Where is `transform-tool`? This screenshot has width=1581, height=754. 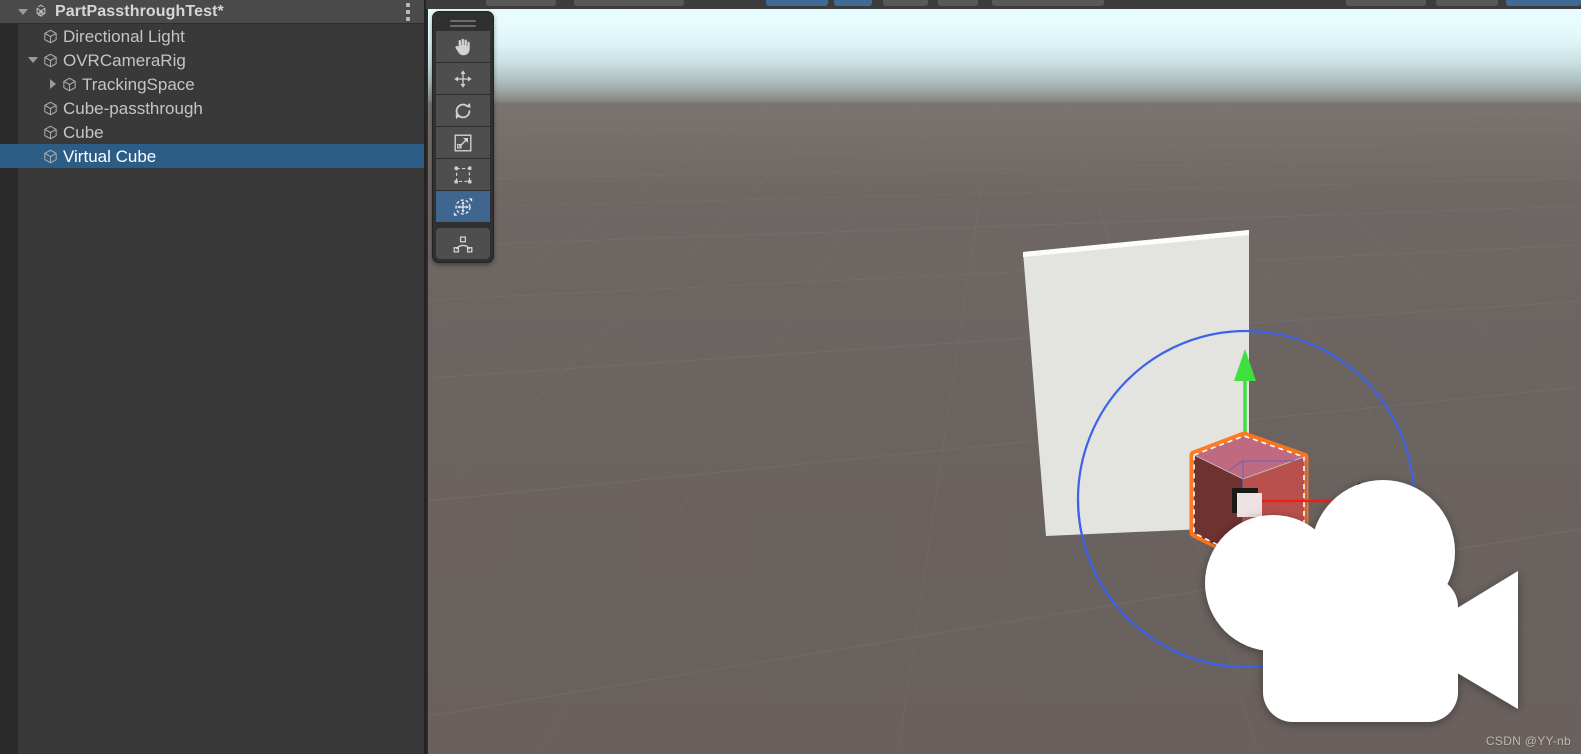 transform-tool is located at coordinates (463, 207).